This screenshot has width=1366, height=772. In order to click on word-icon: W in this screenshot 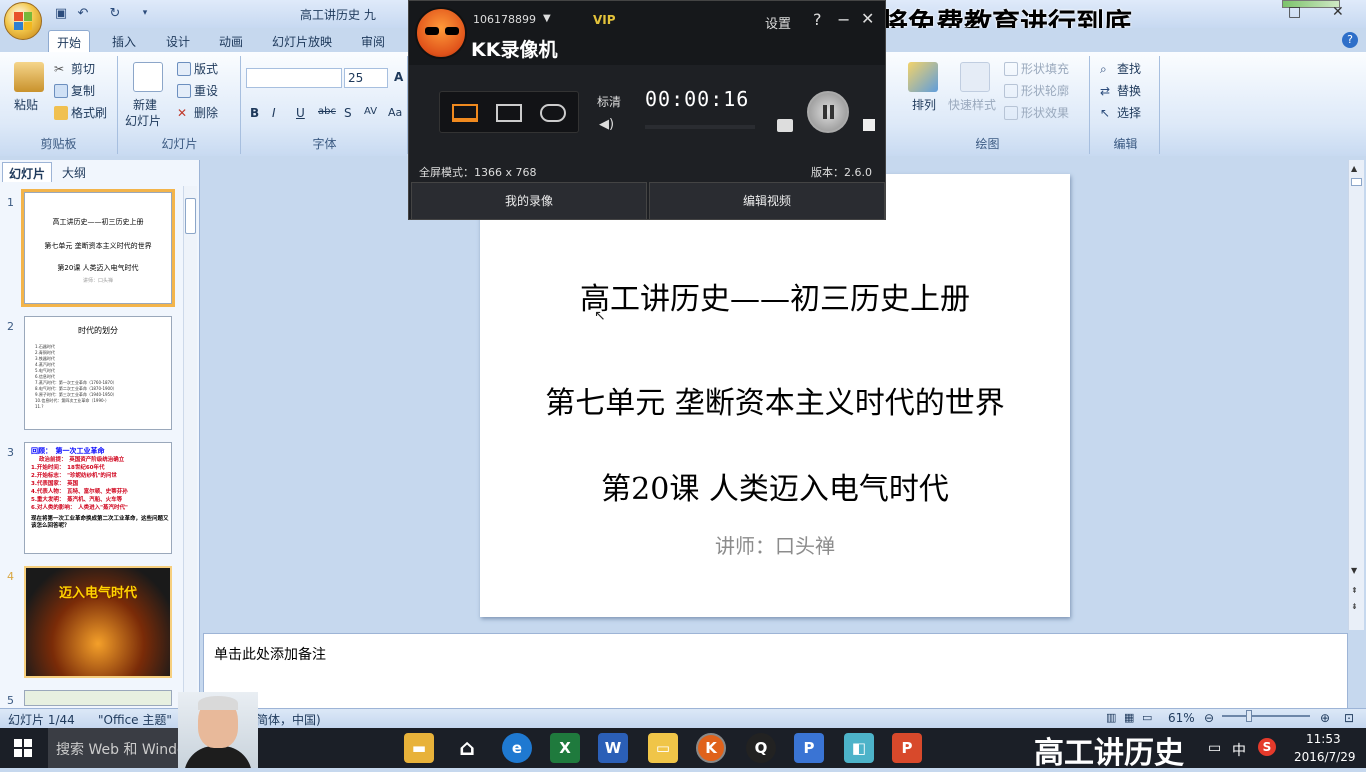, I will do `click(613, 748)`.